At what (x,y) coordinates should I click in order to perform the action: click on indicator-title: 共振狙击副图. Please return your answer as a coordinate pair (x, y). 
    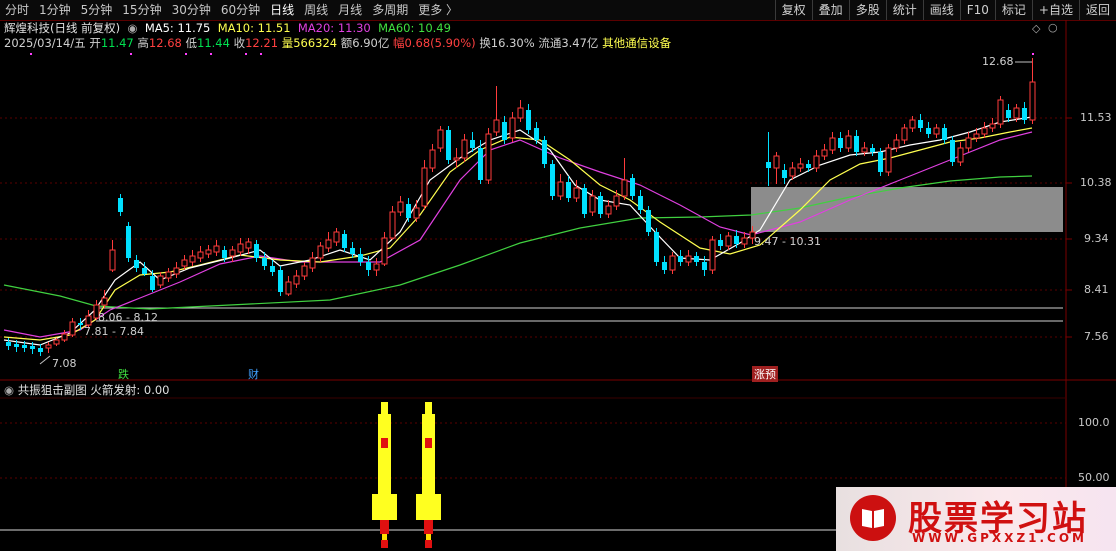
    Looking at the image, I should click on (52, 390).